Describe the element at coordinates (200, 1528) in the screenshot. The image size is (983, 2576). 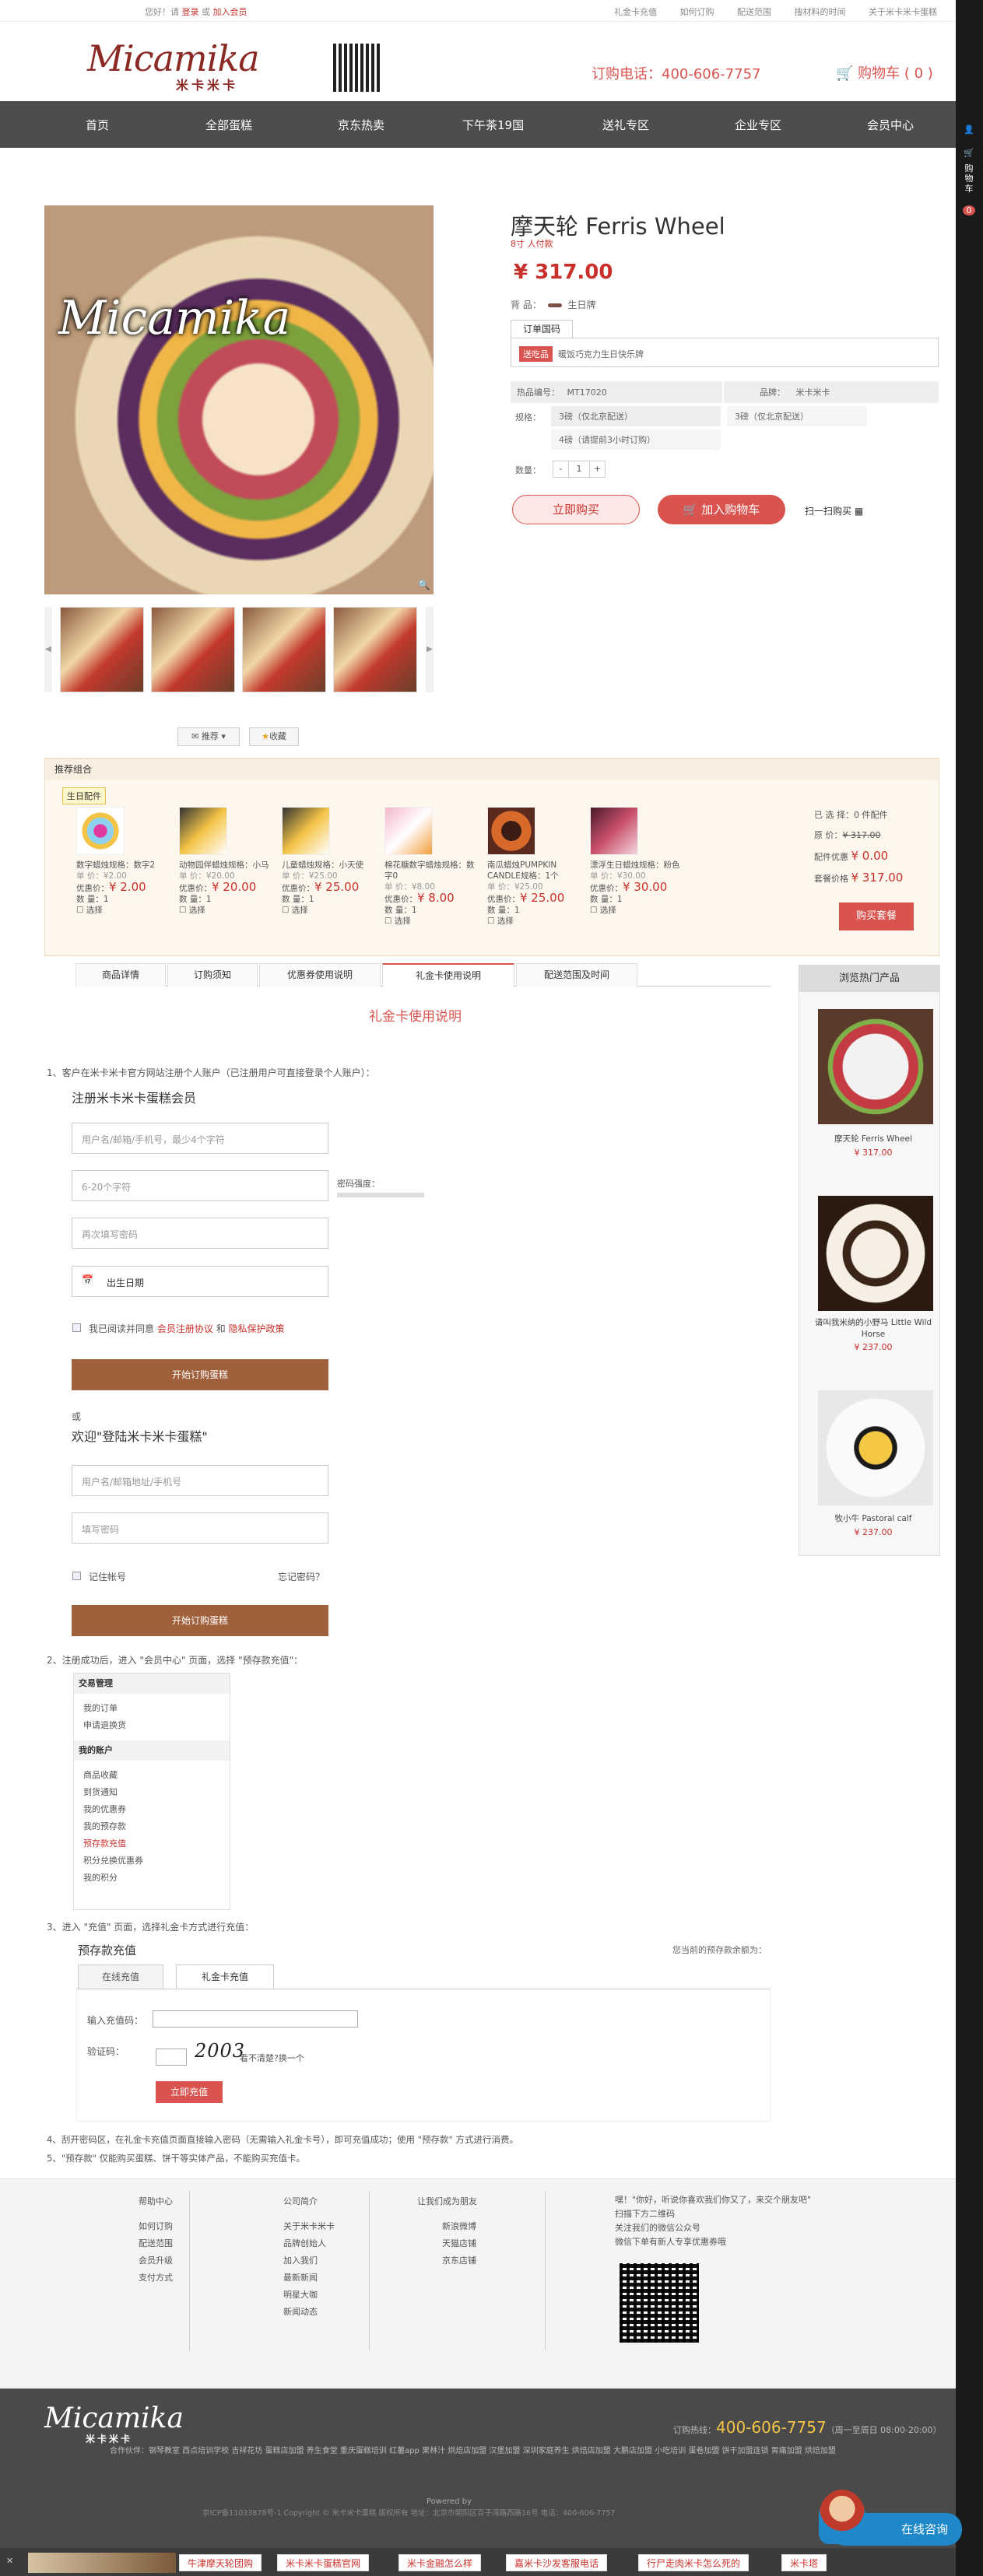
I see `login-password-field: 填写密码` at that location.